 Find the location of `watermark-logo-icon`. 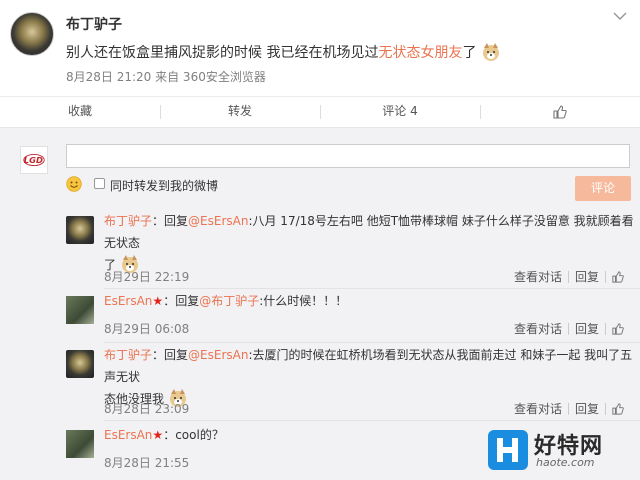

watermark-logo-icon is located at coordinates (508, 450).